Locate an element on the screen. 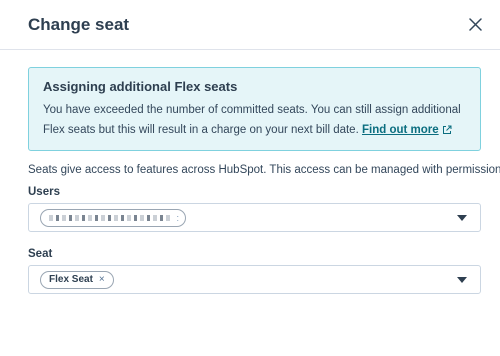 This screenshot has height=356, width=500. flex-seat-tag: Flex Seat × is located at coordinates (77, 279).